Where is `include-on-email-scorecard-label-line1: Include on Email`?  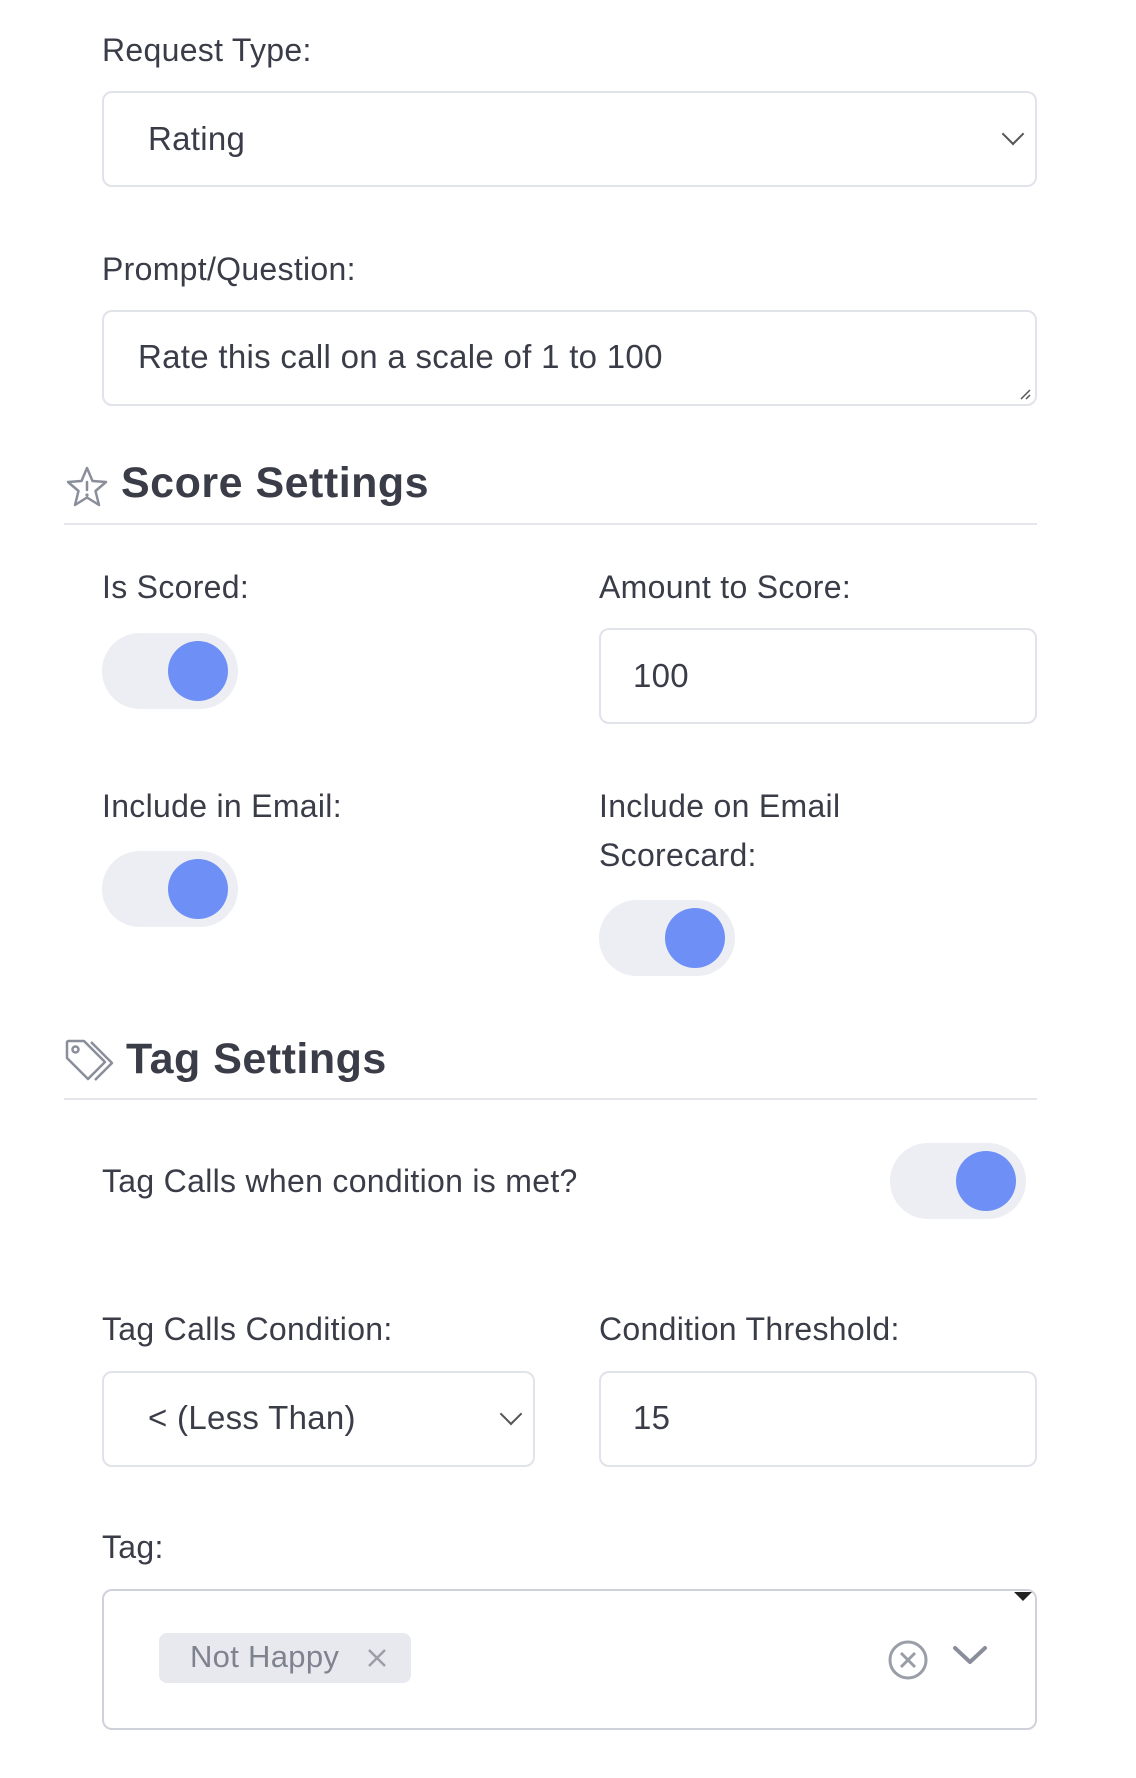
include-on-email-scorecard-label-line1: Include on Email is located at coordinates (720, 806).